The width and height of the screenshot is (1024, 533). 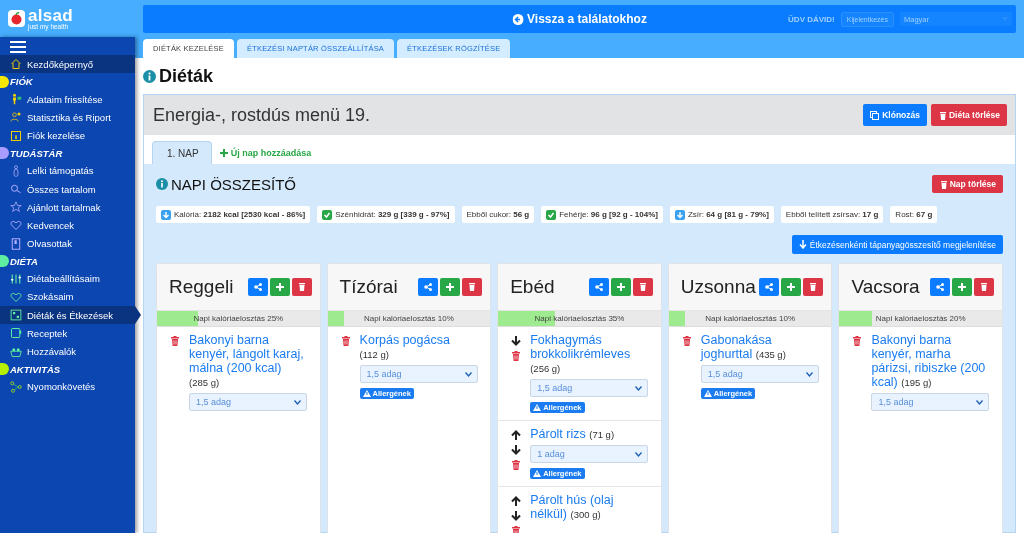 What do you see at coordinates (233, 214) in the screenshot?
I see `nutrient-chip: Kalória: 2182 kcal [2530 kcal - 86%]` at bounding box center [233, 214].